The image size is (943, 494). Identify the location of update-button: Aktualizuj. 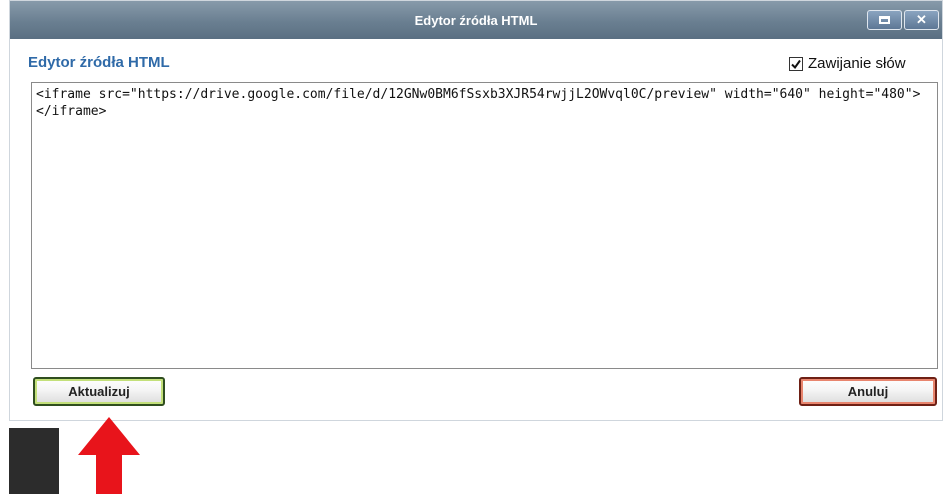
(99, 391).